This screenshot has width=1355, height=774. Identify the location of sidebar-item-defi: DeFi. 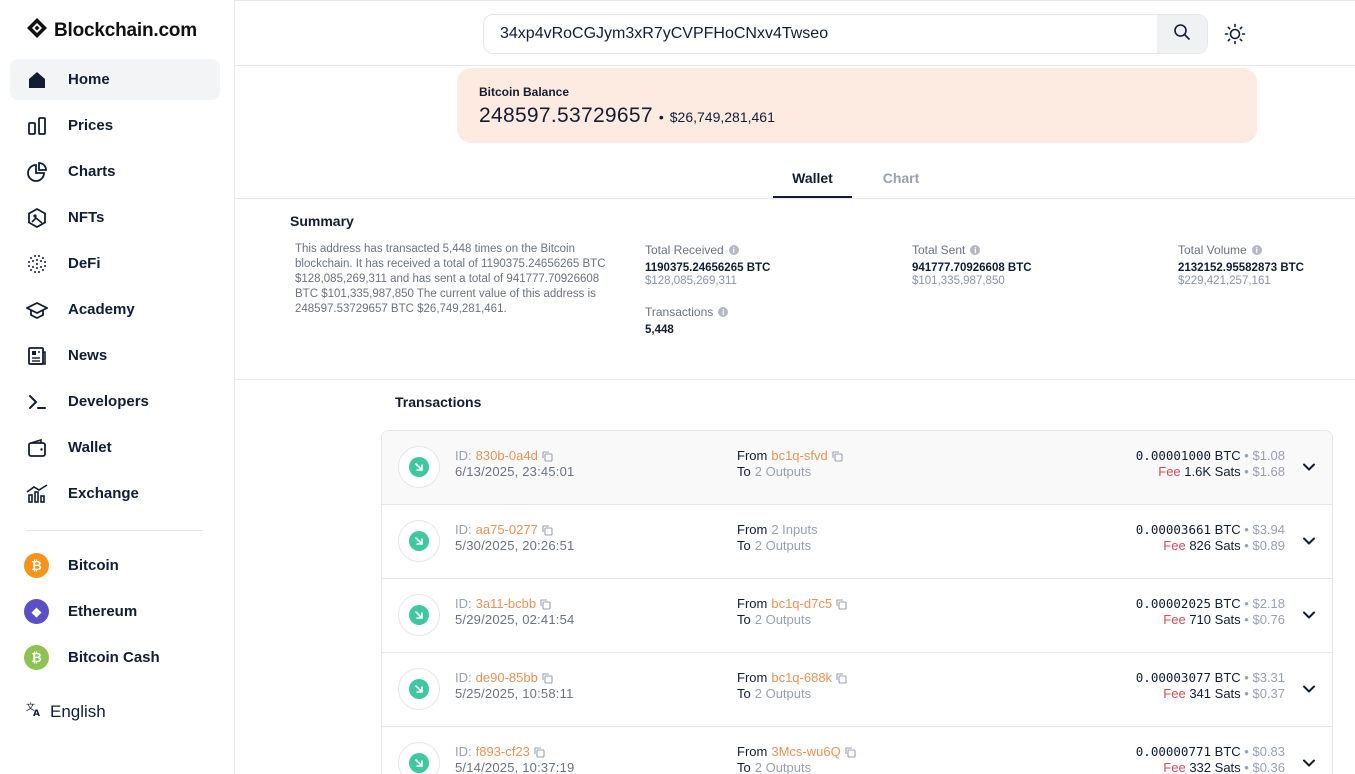
(115, 263).